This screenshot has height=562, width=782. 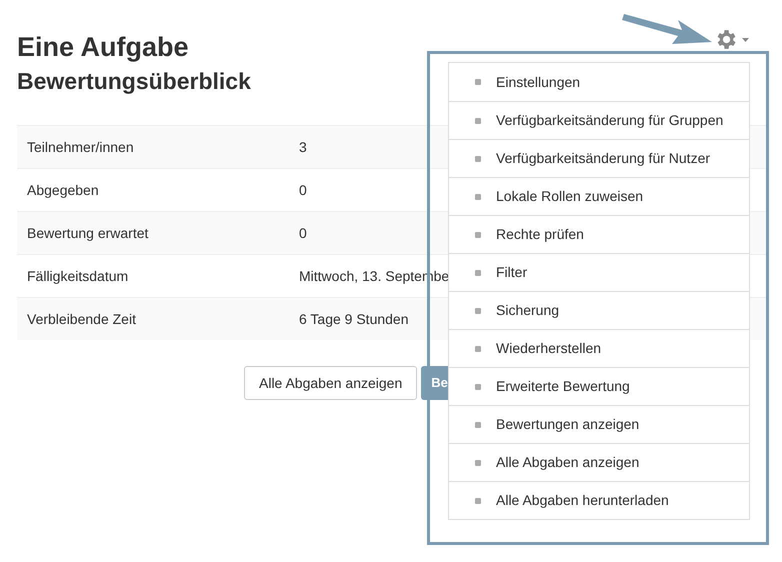 I want to click on table-cell-text: Bewertung erwartet, so click(x=88, y=233).